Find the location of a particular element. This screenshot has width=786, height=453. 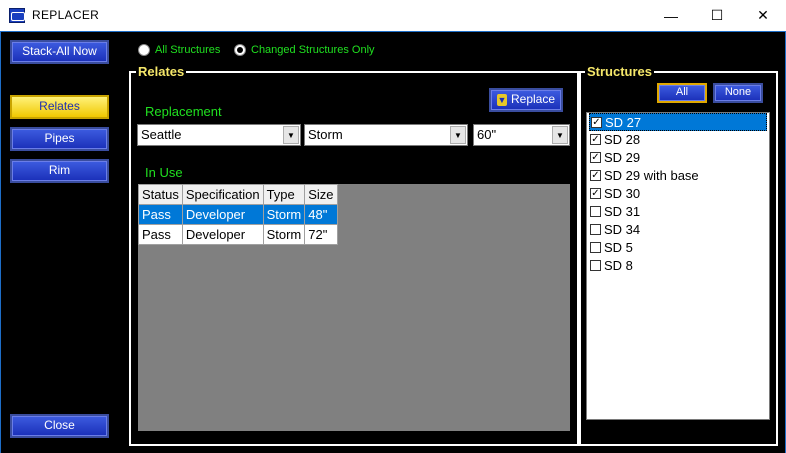

all-structures-radio is located at coordinates (144, 50).